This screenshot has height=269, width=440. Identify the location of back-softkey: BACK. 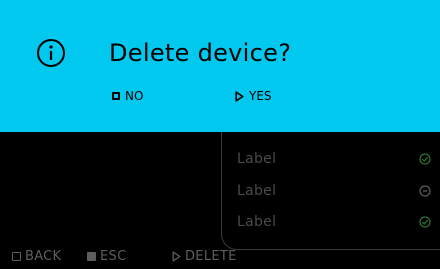
(36, 256).